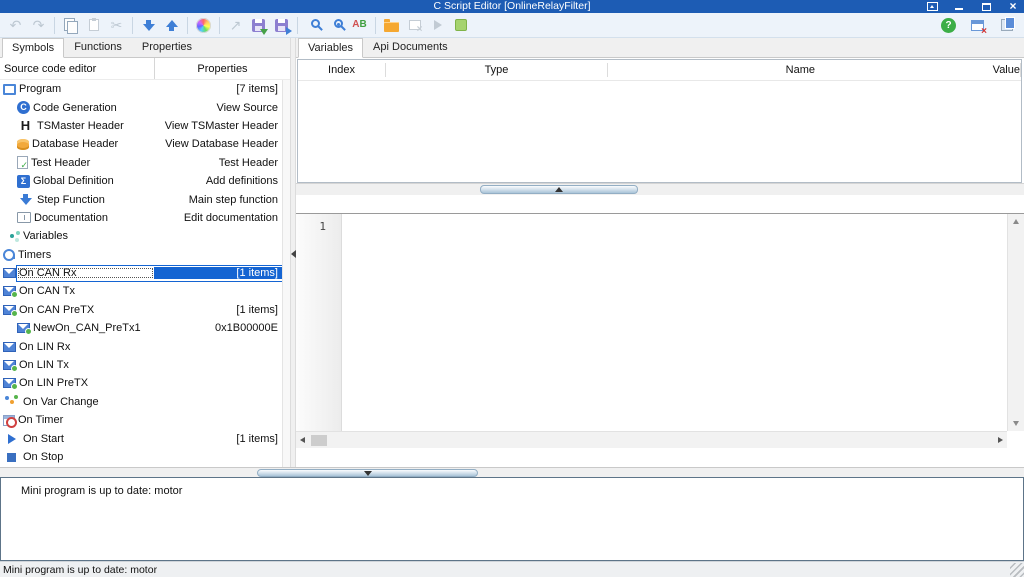 The height and width of the screenshot is (577, 1024). I want to click on tree-row: On CAN Rx [1 items], so click(141, 273).